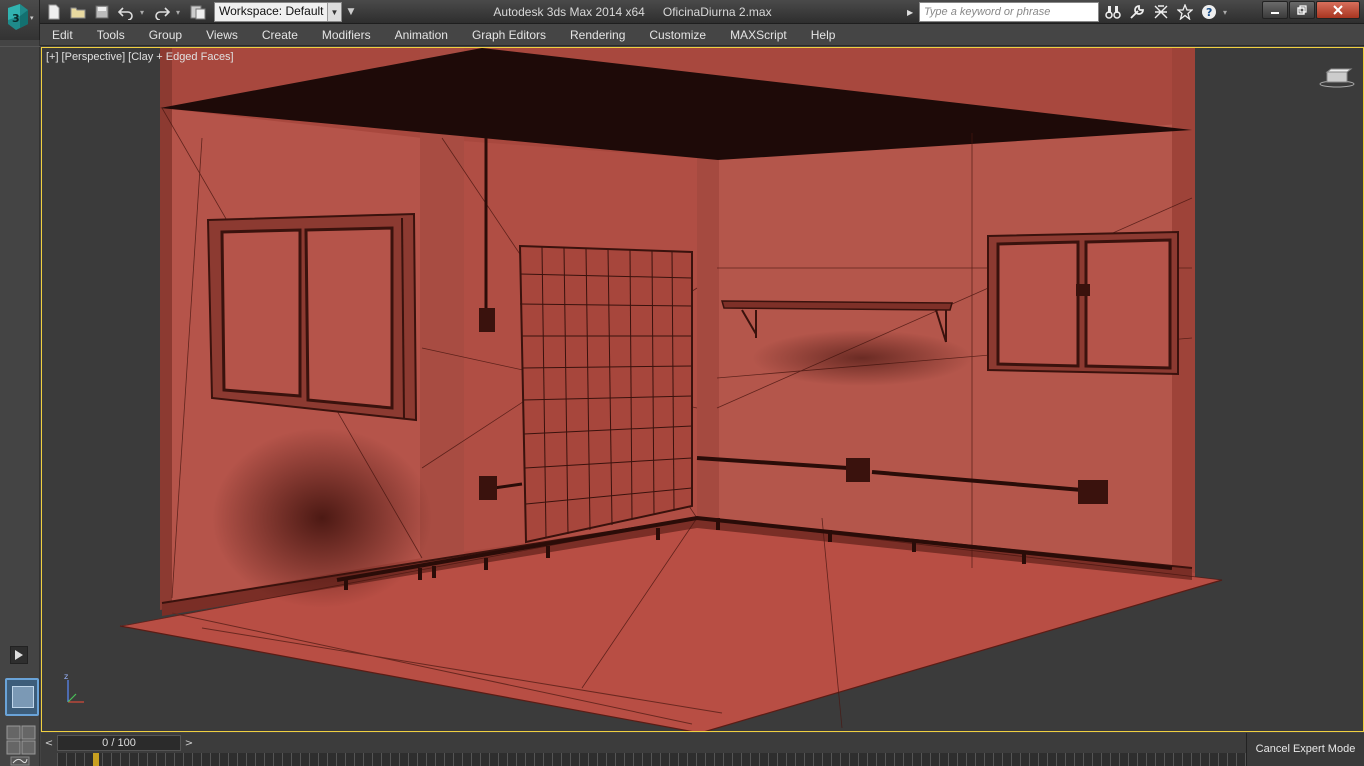 Image resolution: width=1364 pixels, height=766 pixels. I want to click on minimize-button, so click(1275, 10).